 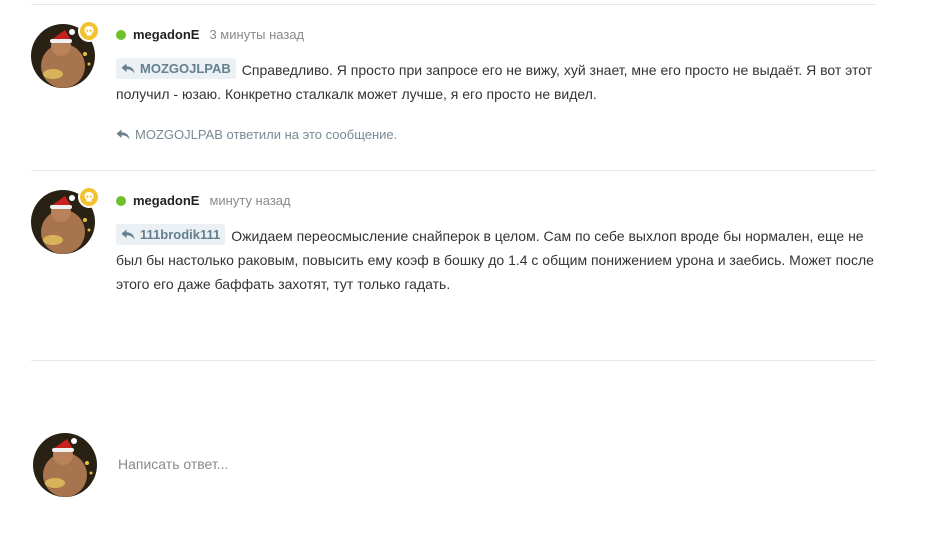 I want to click on reply-composer, so click(x=454, y=465).